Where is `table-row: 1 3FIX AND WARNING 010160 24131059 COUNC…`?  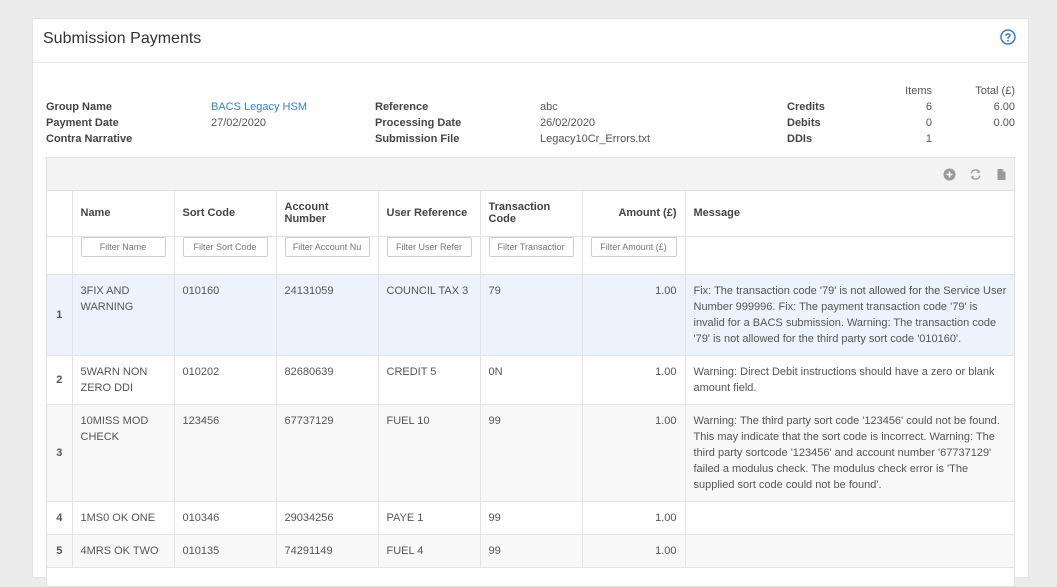 table-row: 1 3FIX AND WARNING 010160 24131059 COUNC… is located at coordinates (530, 315).